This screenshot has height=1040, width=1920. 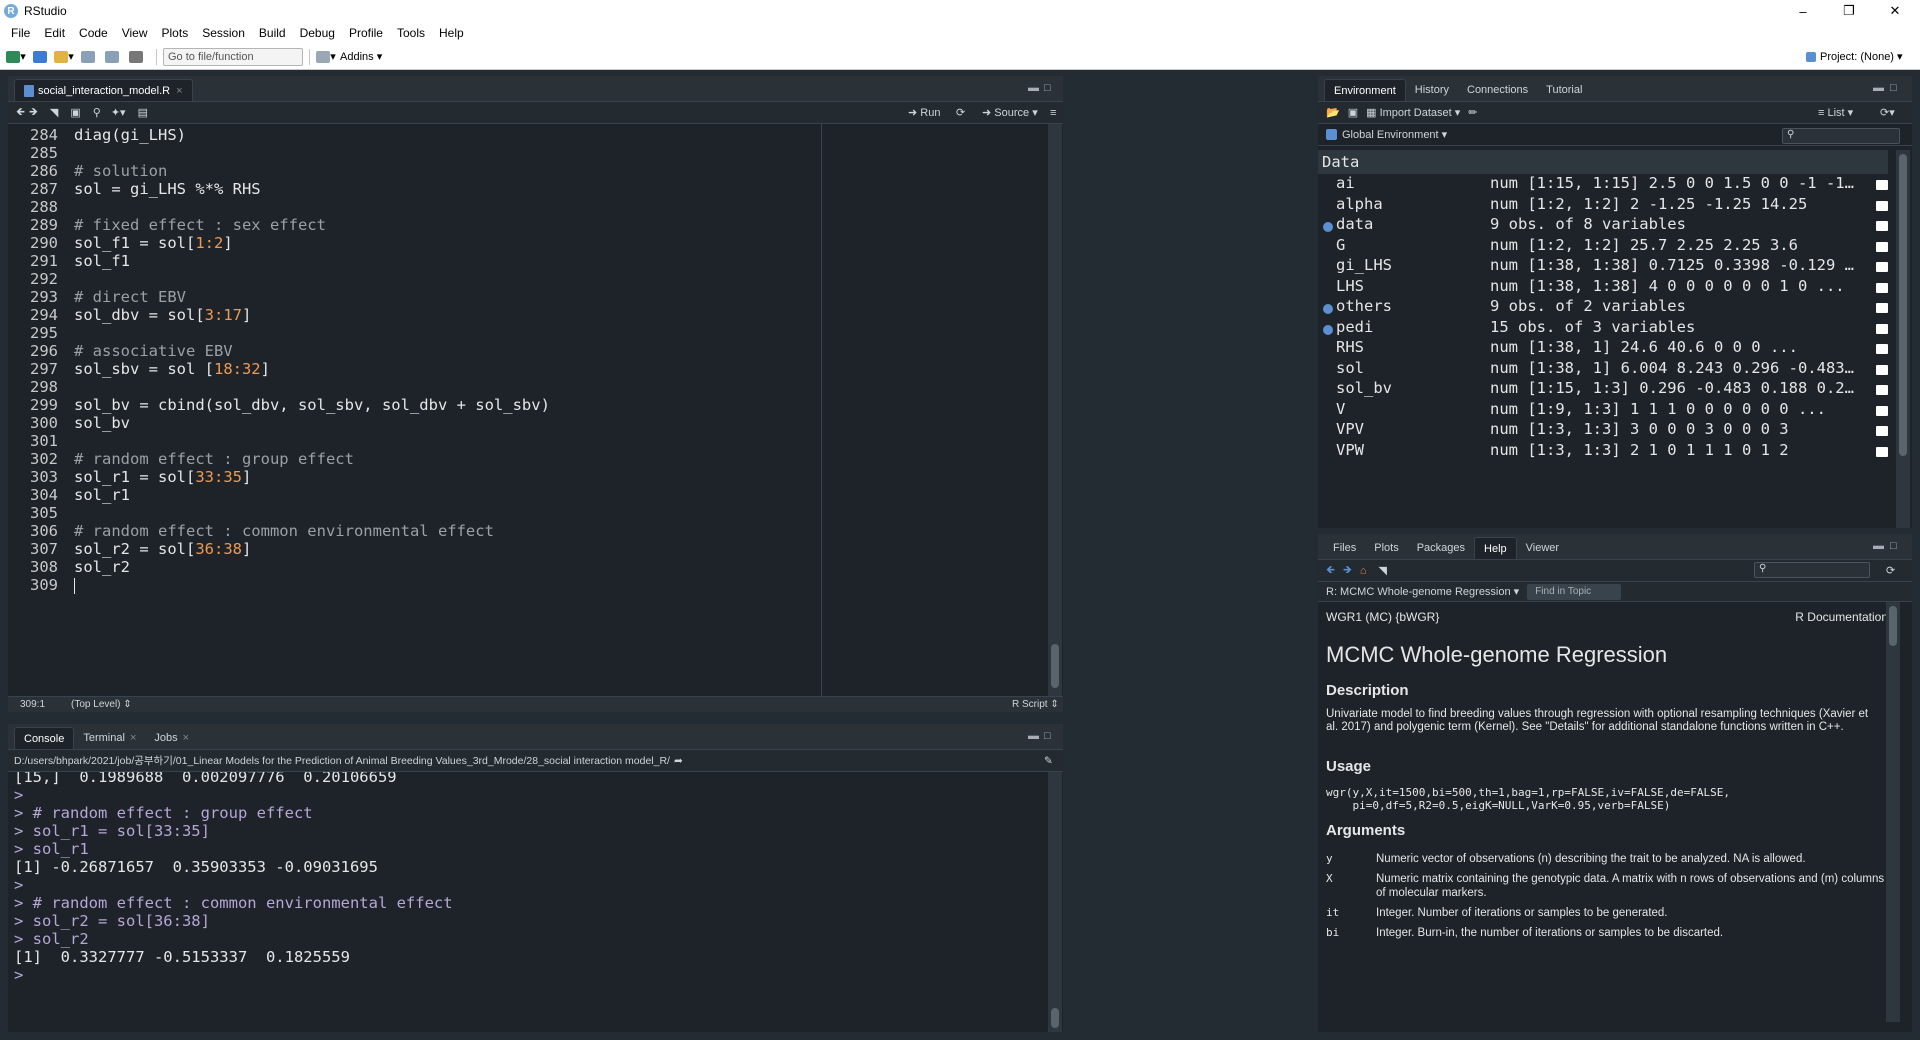 I want to click on source-button: ➜ Source ▾, so click(x=1010, y=112).